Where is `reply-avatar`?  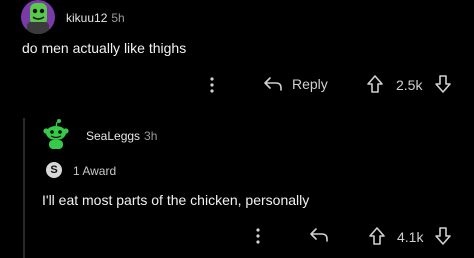
reply-avatar is located at coordinates (56, 134).